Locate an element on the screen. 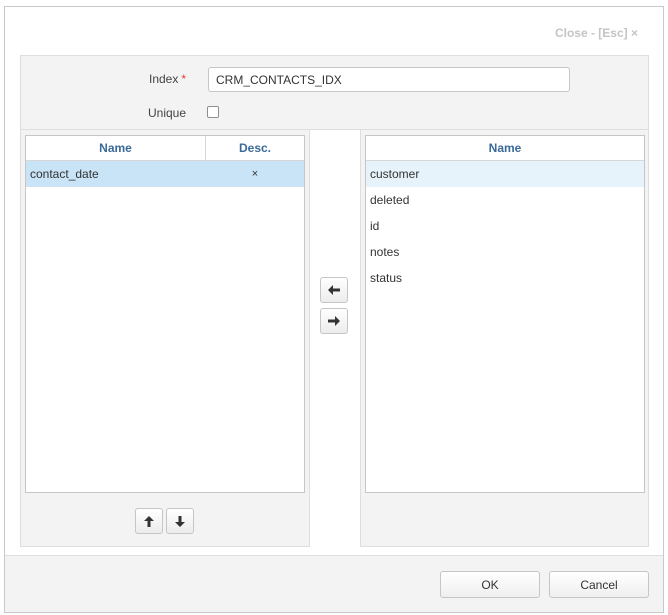  move-up-button is located at coordinates (149, 521).